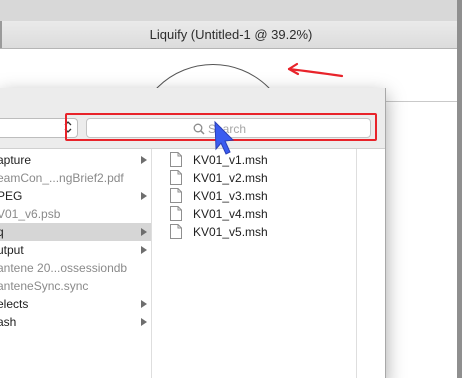 Image resolution: width=462 pixels, height=378 pixels. Describe the element at coordinates (315, 70) in the screenshot. I see `annotation-red-arrow` at that location.